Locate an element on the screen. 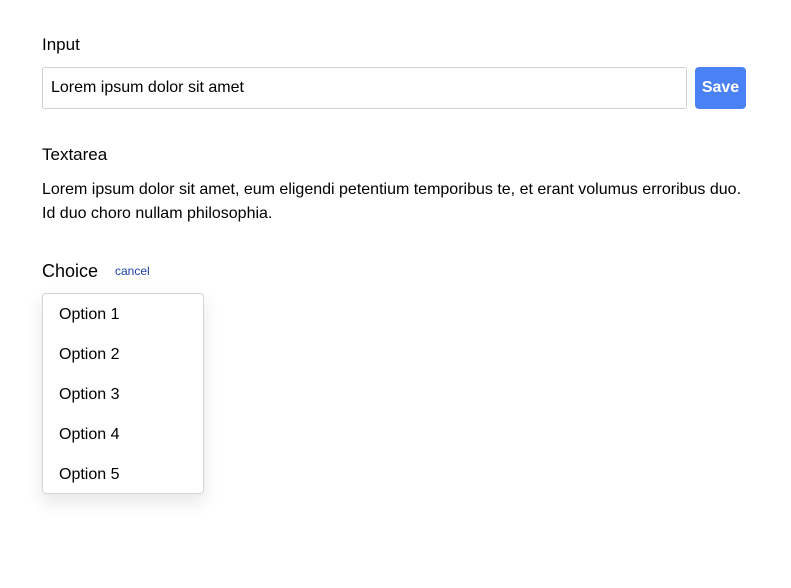 This screenshot has width=791, height=588. text-input is located at coordinates (364, 88).